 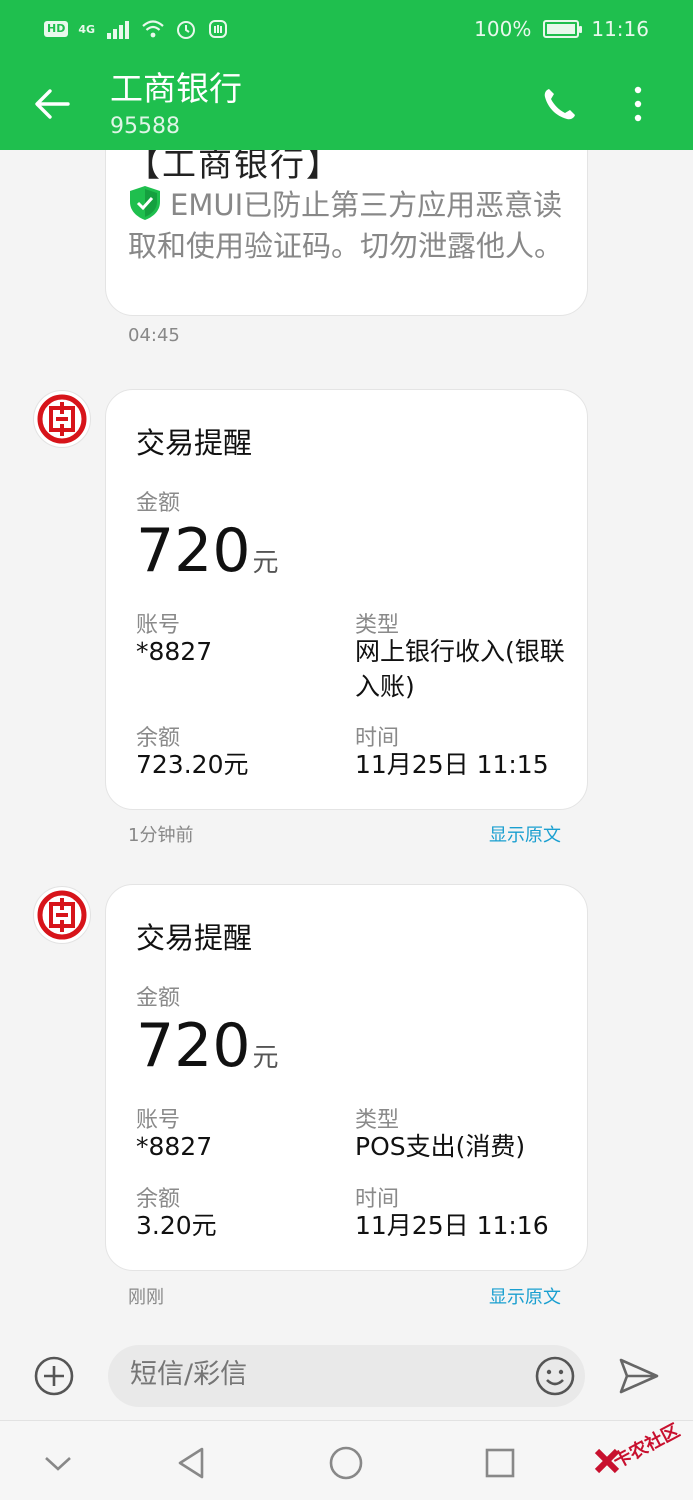 I want to click on message-time: 刚刚, so click(x=146, y=1297).